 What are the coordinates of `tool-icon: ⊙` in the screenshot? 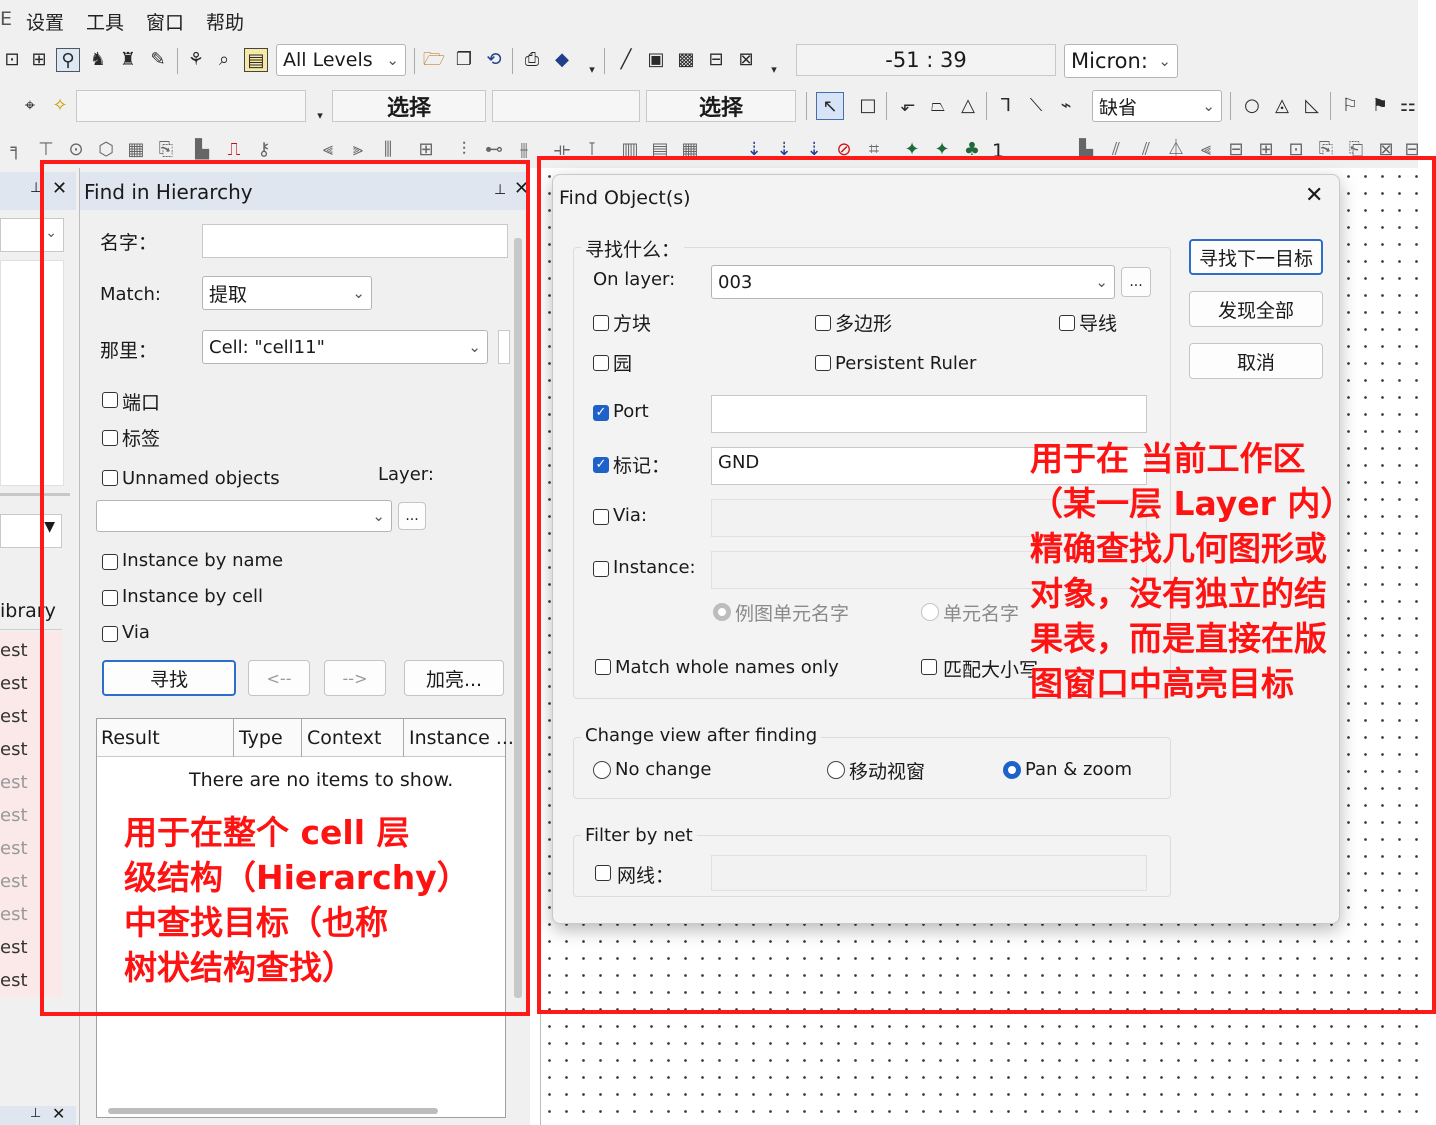 It's located at (76, 150).